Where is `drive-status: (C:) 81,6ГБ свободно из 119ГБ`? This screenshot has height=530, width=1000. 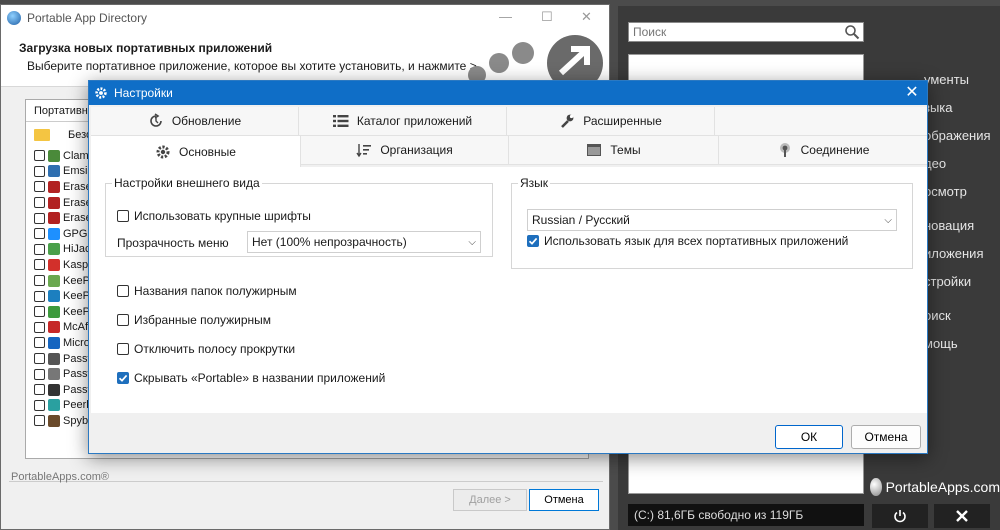
drive-status: (C:) 81,6ГБ свободно из 119ГБ is located at coordinates (746, 515).